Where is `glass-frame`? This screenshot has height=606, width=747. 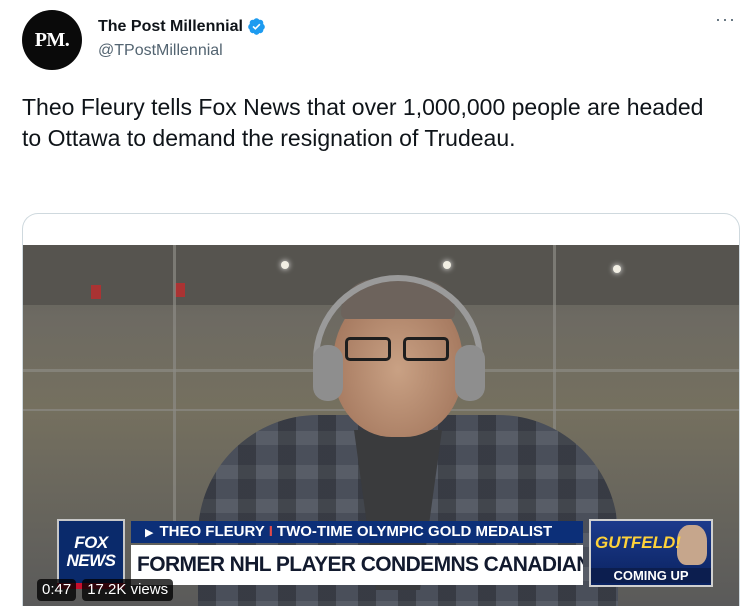
glass-frame is located at coordinates (174, 385).